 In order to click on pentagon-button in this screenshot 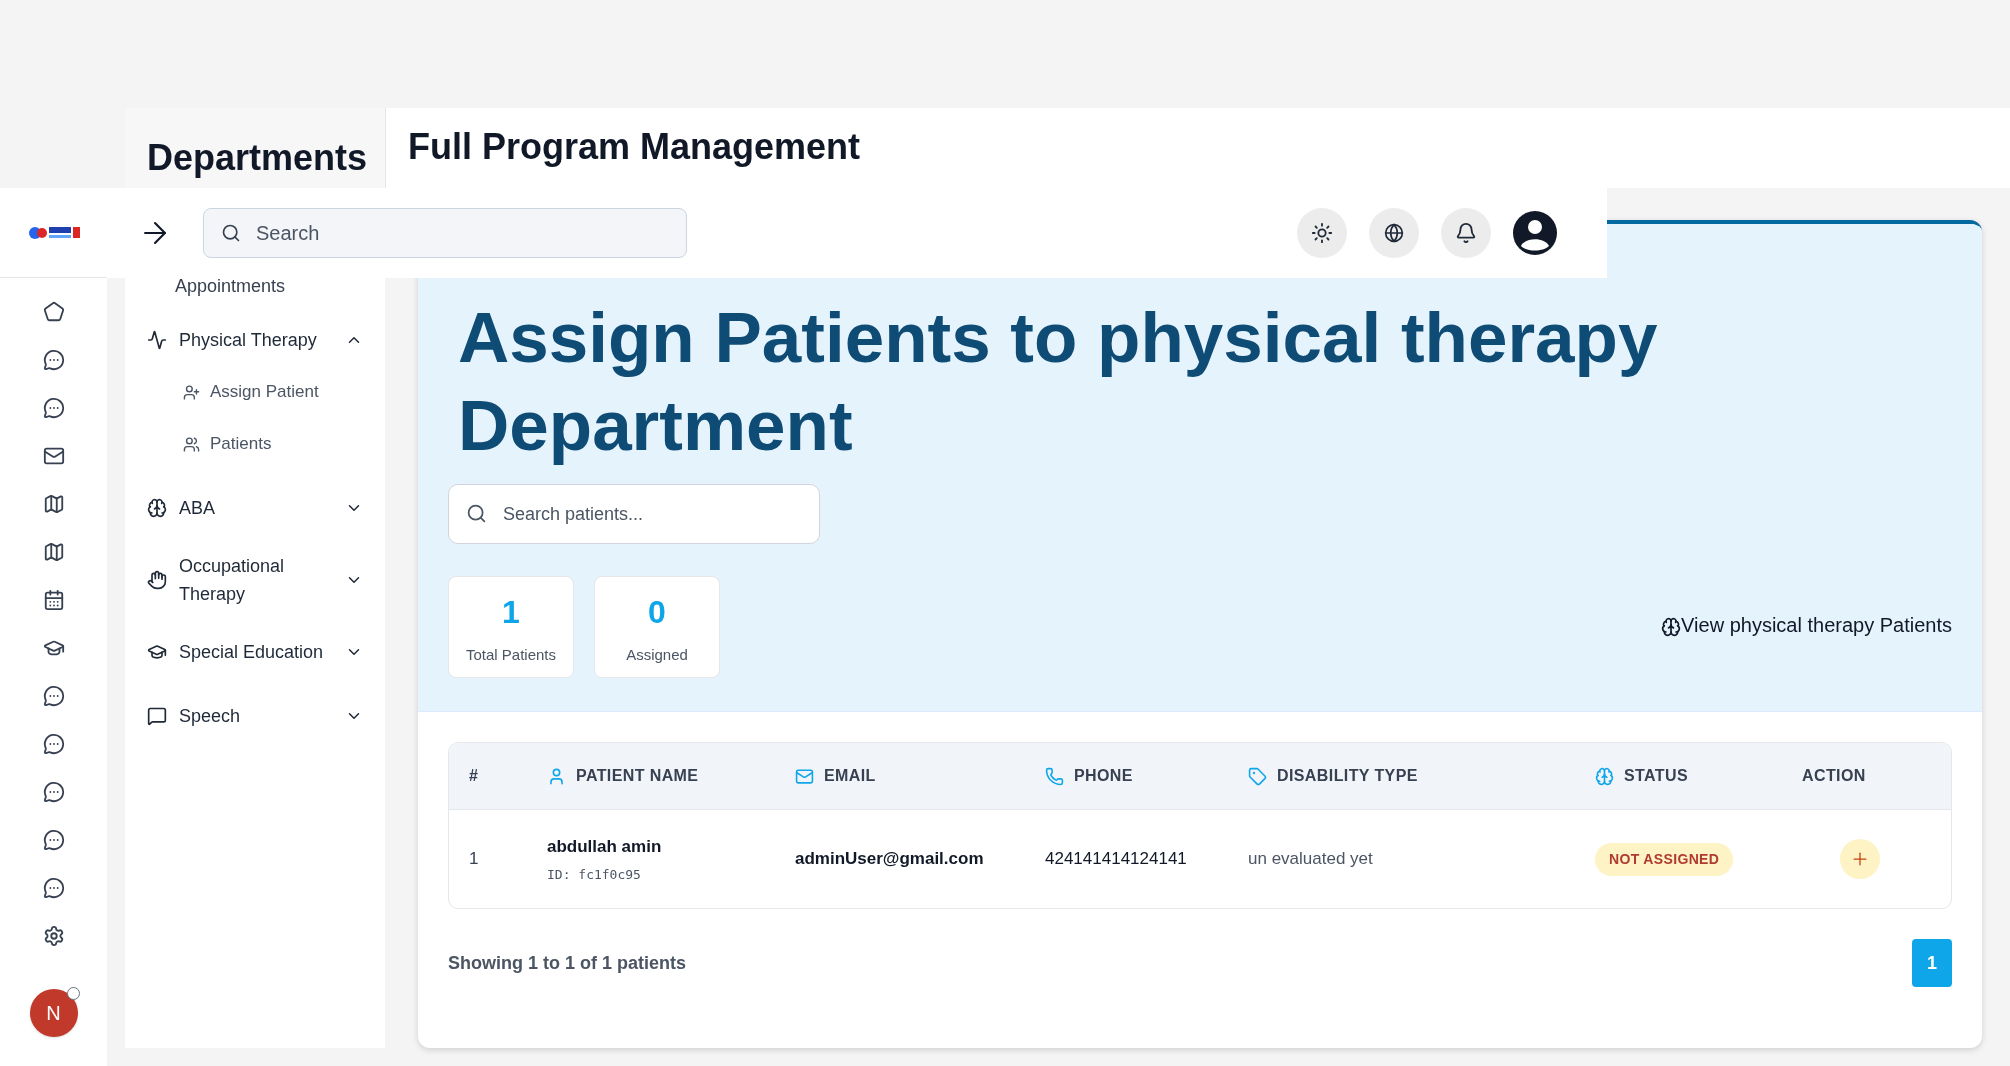, I will do `click(53, 311)`.